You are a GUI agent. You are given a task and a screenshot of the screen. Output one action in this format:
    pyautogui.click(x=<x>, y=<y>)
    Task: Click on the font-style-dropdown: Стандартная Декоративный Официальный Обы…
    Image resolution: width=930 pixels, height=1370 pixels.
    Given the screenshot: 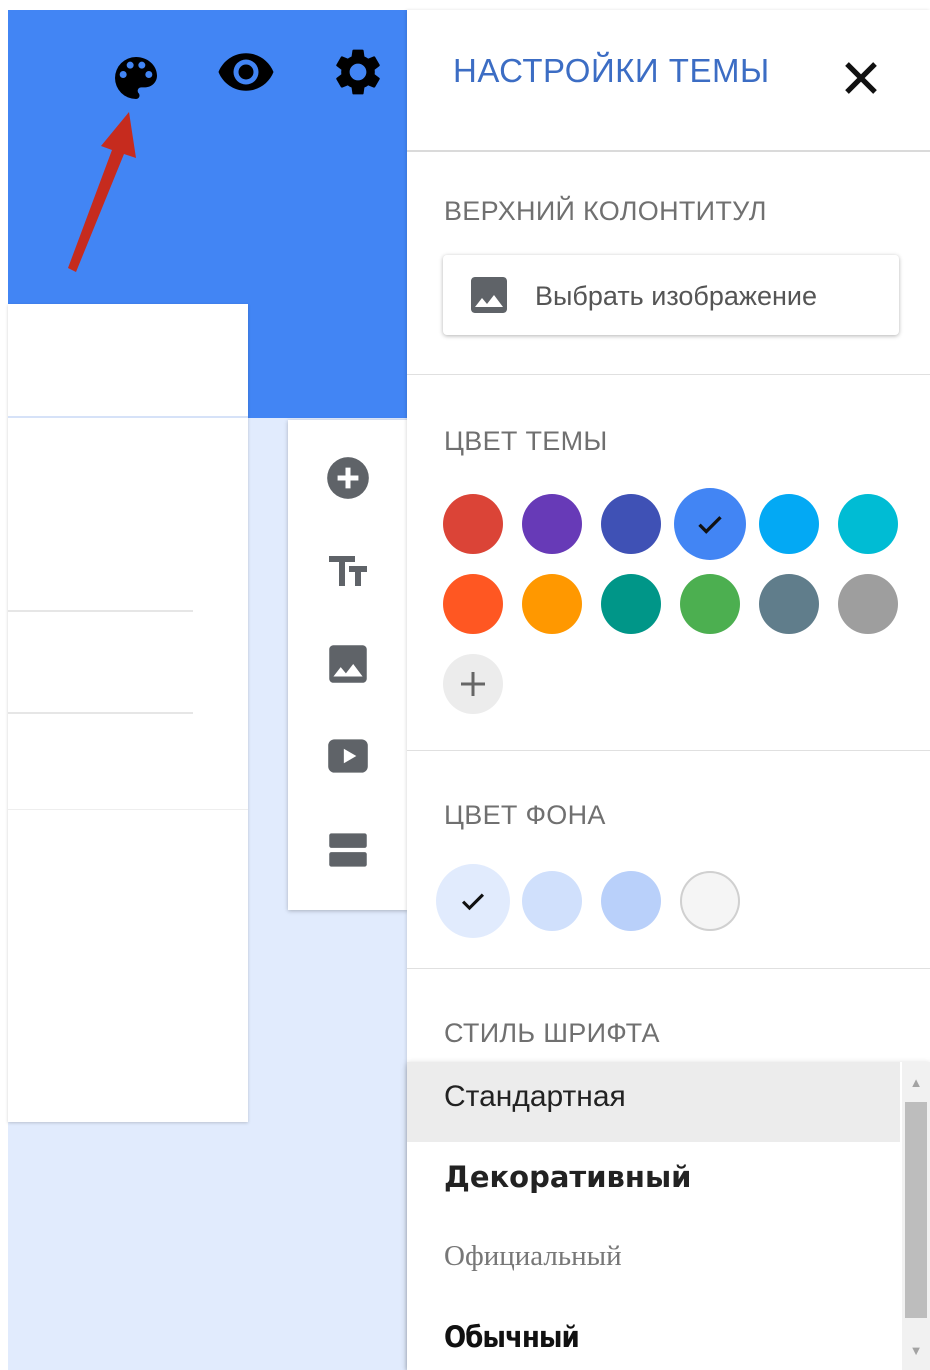 What is the action you would take?
    pyautogui.click(x=668, y=1216)
    